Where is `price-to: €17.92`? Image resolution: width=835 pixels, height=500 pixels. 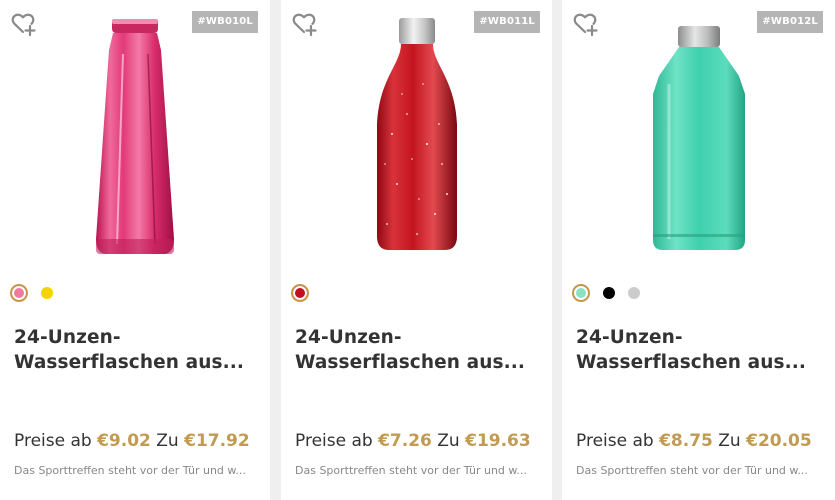 price-to: €17.92 is located at coordinates (217, 441).